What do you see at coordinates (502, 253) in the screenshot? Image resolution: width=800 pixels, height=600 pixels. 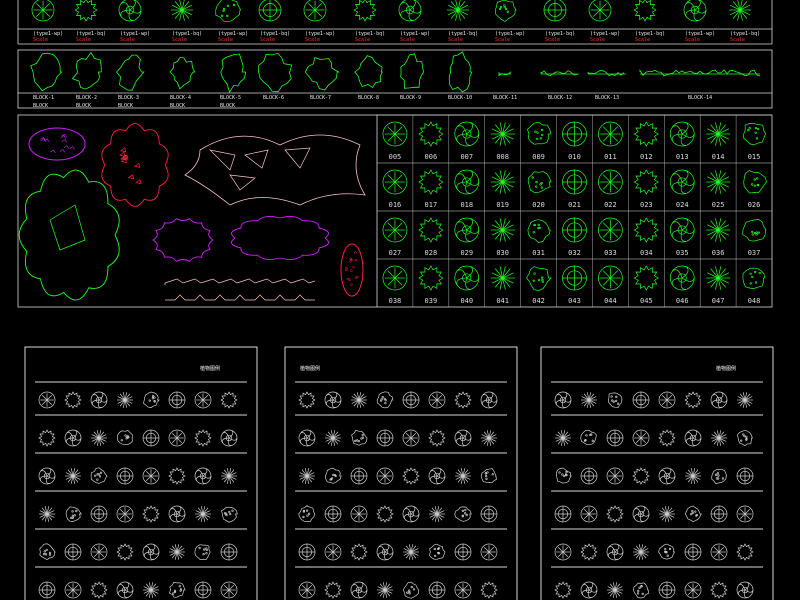 I see `grid-number: 030` at bounding box center [502, 253].